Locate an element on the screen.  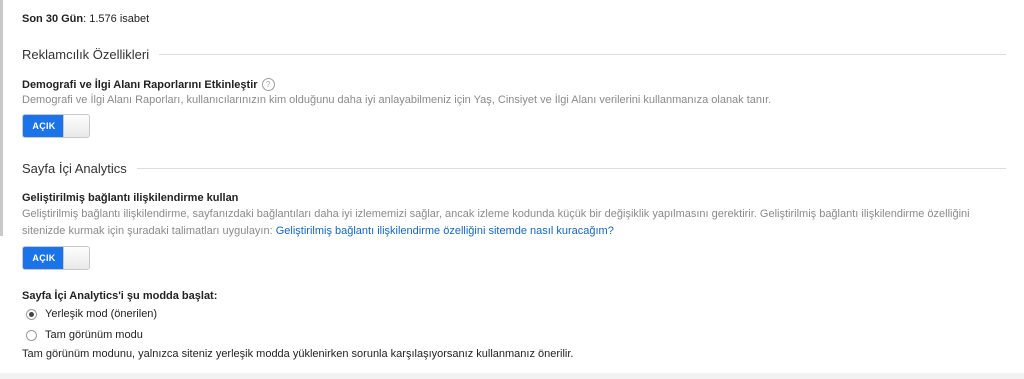
advertising-features-heading: Reklamcılık Özellikleri is located at coordinates (514, 54).